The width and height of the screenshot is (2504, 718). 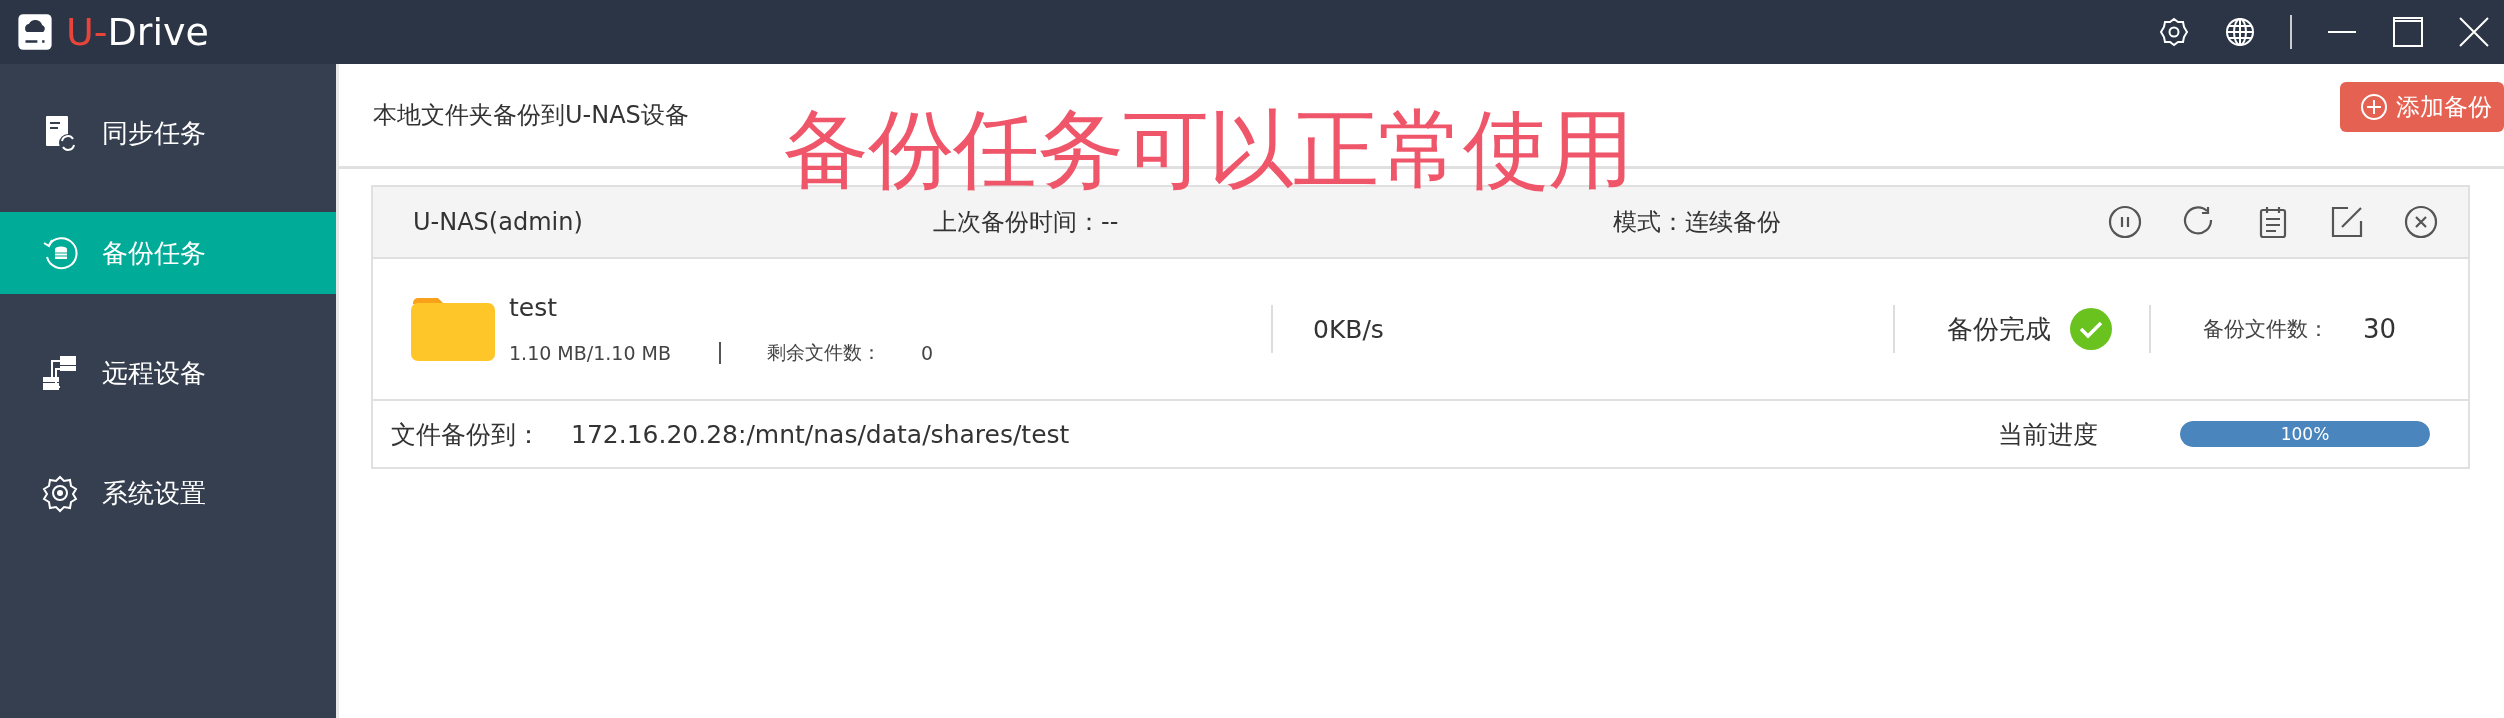 I want to click on logo-icon, so click(x=35, y=32).